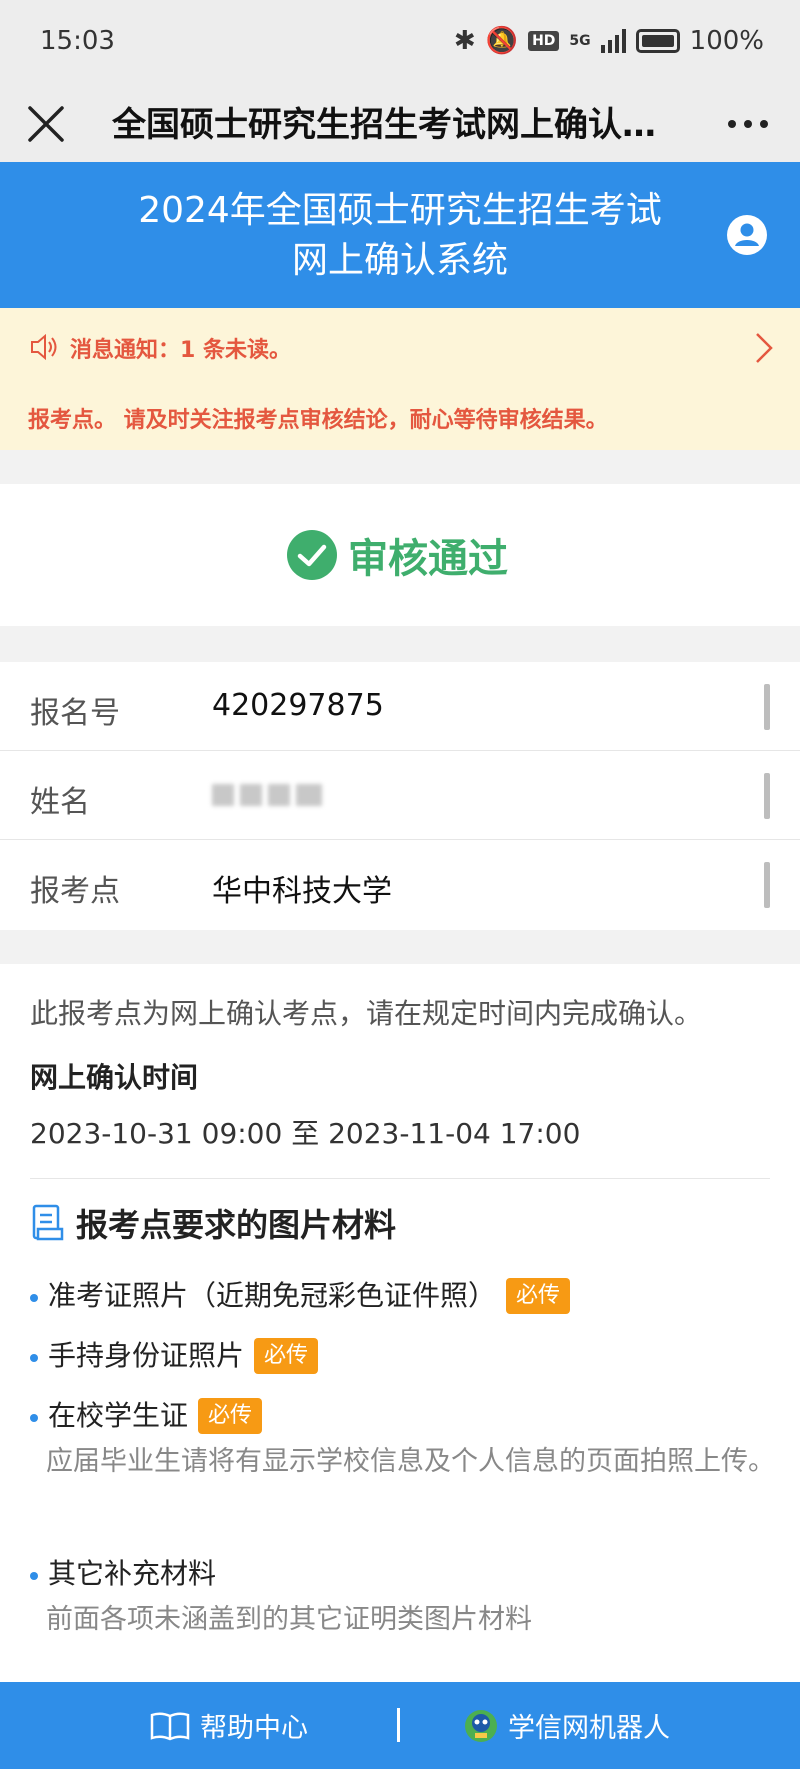  Describe the element at coordinates (267, 795) in the screenshot. I see `applicant-name-blurred` at that location.